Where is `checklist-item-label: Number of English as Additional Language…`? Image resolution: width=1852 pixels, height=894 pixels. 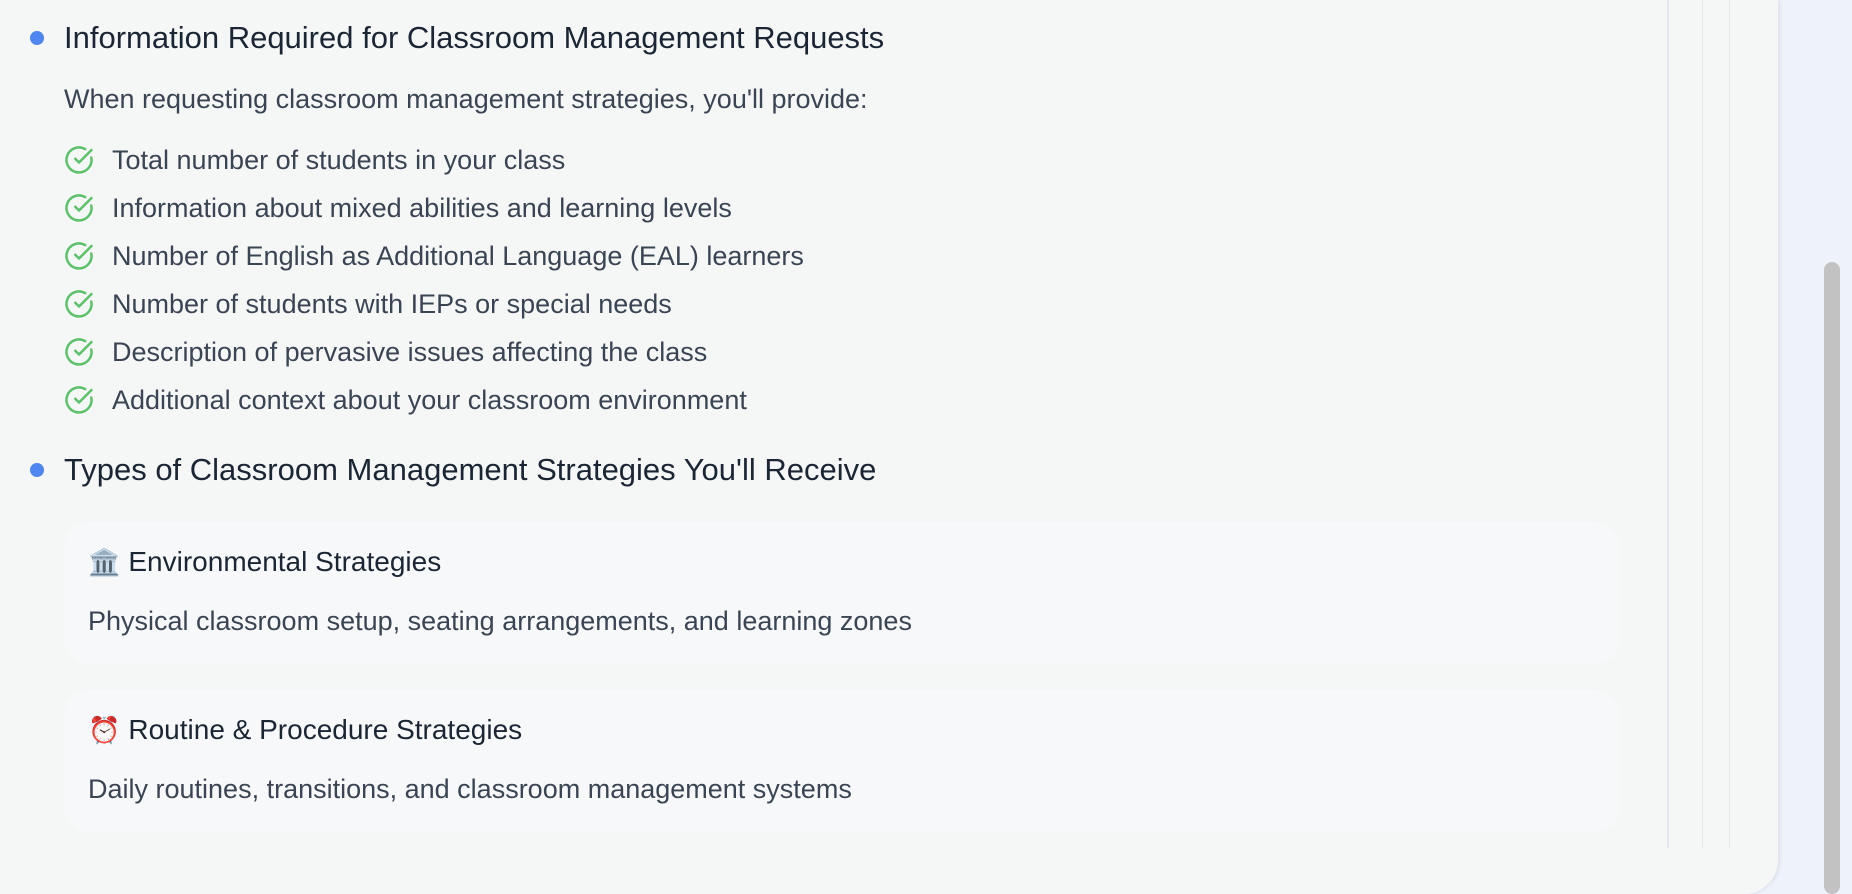 checklist-item-label: Number of English as Additional Language… is located at coordinates (458, 255).